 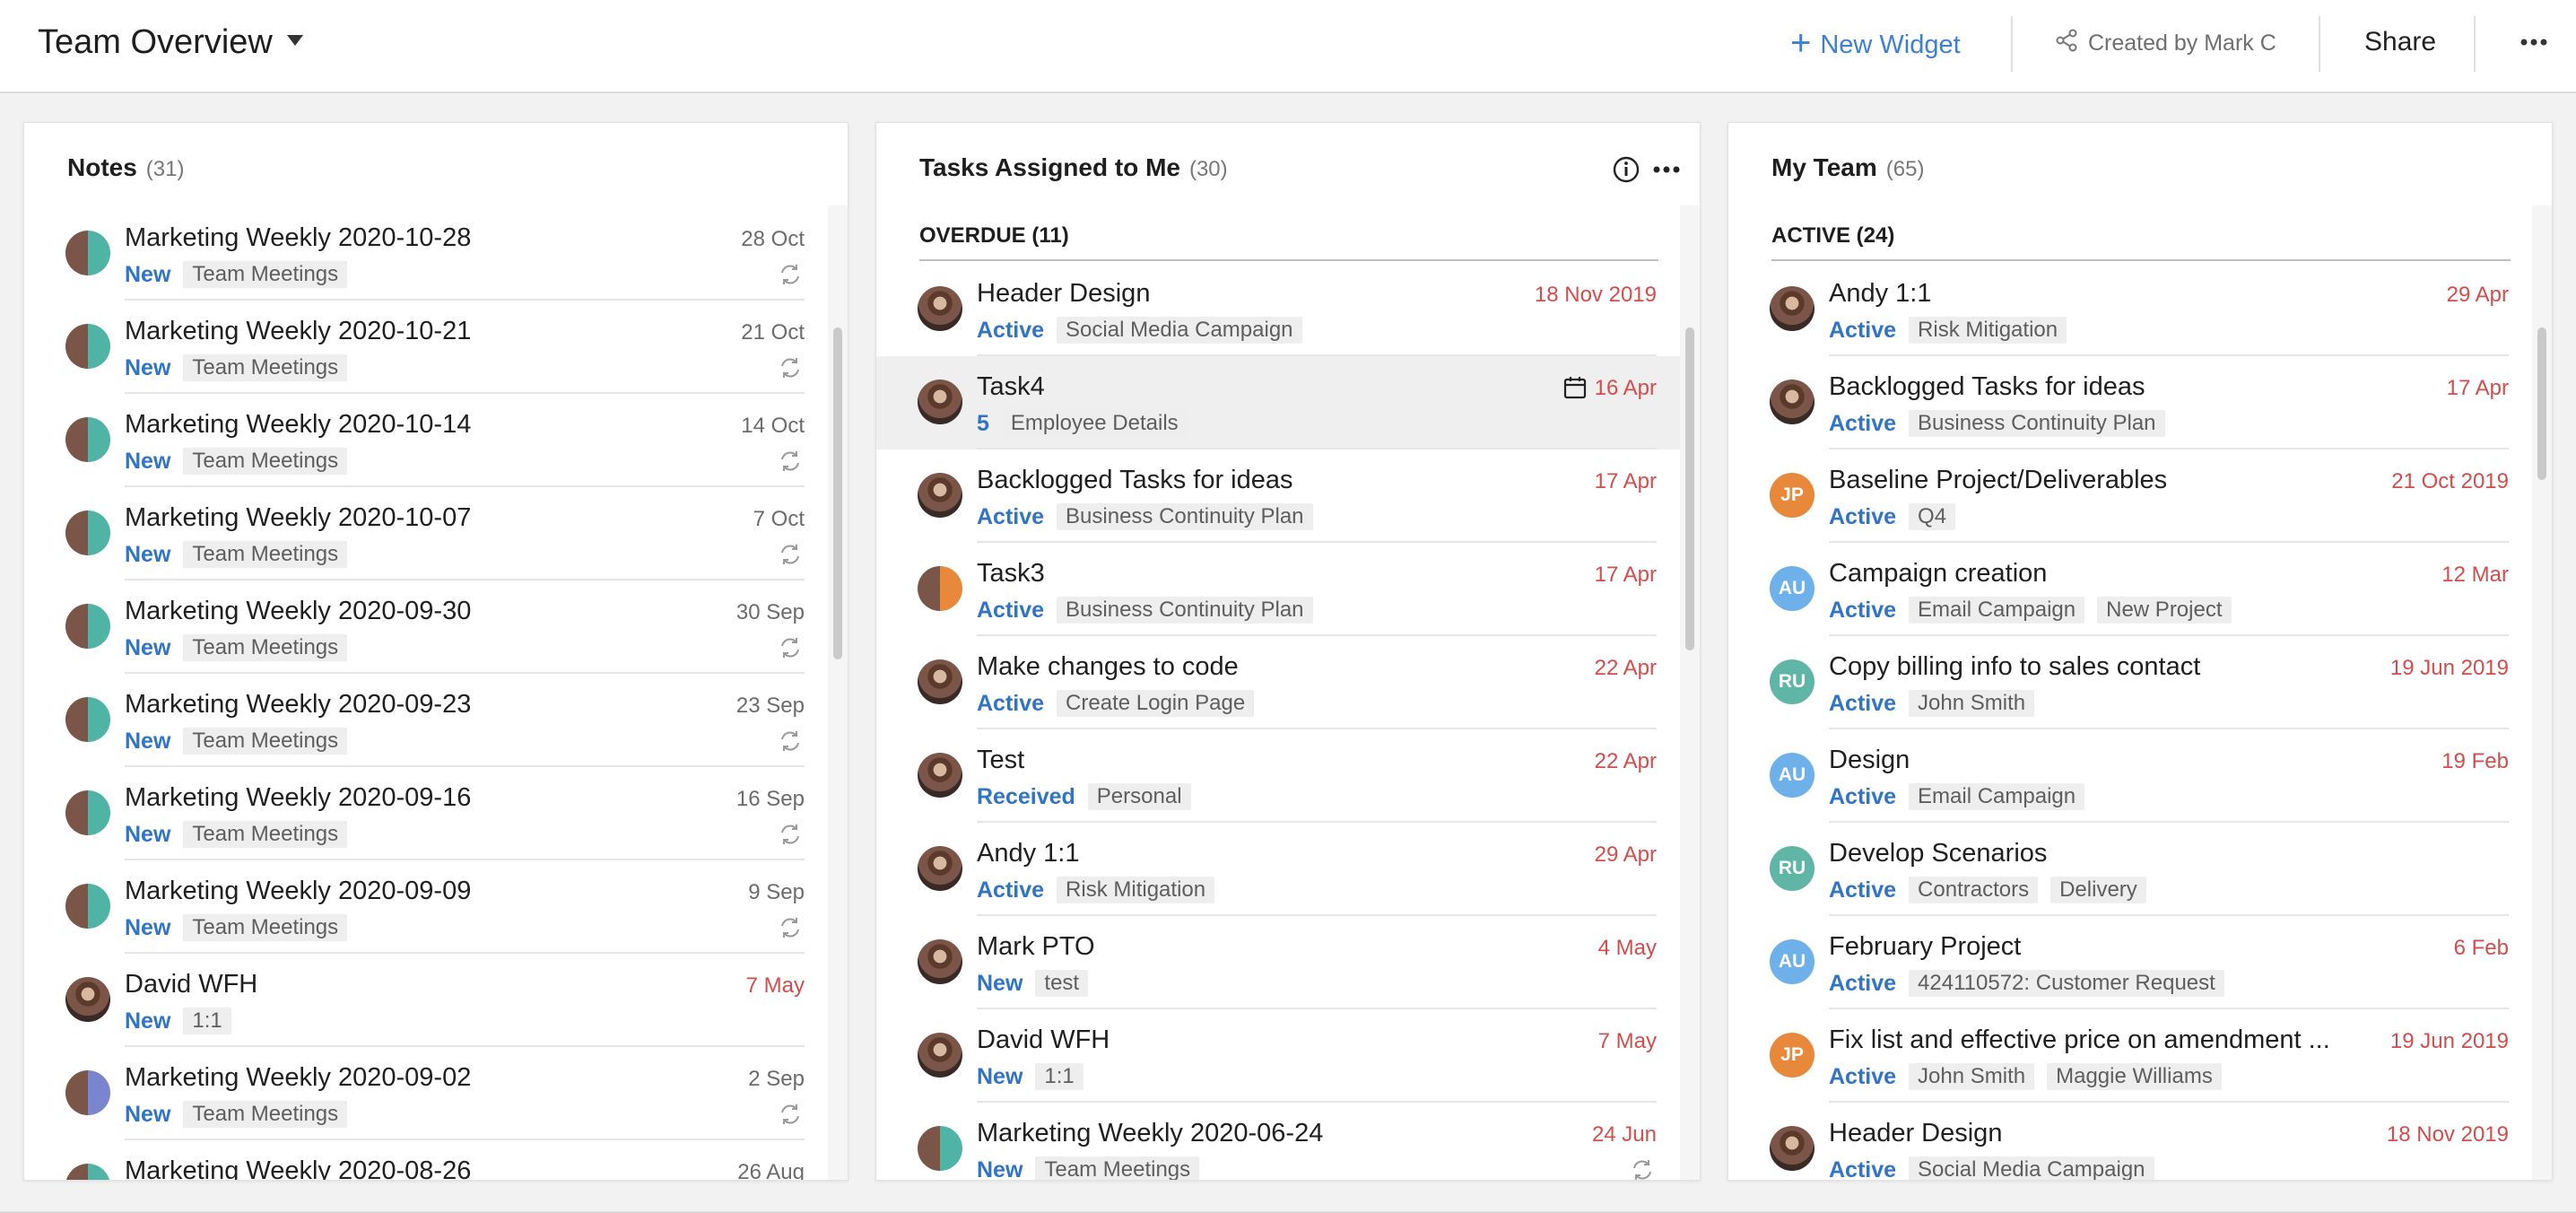 What do you see at coordinates (2066, 983) in the screenshot?
I see `tag-badge: 424110572: Customer Request` at bounding box center [2066, 983].